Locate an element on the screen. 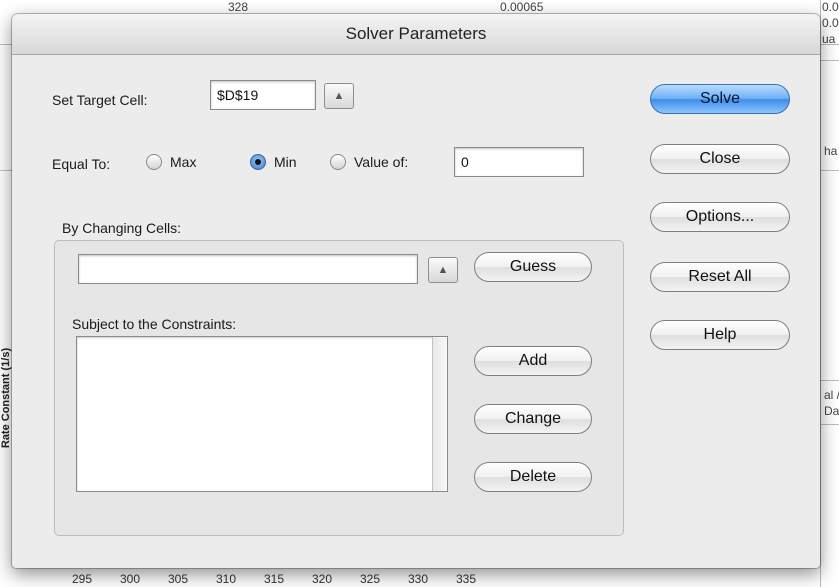  delete-button: Delete is located at coordinates (533, 477).